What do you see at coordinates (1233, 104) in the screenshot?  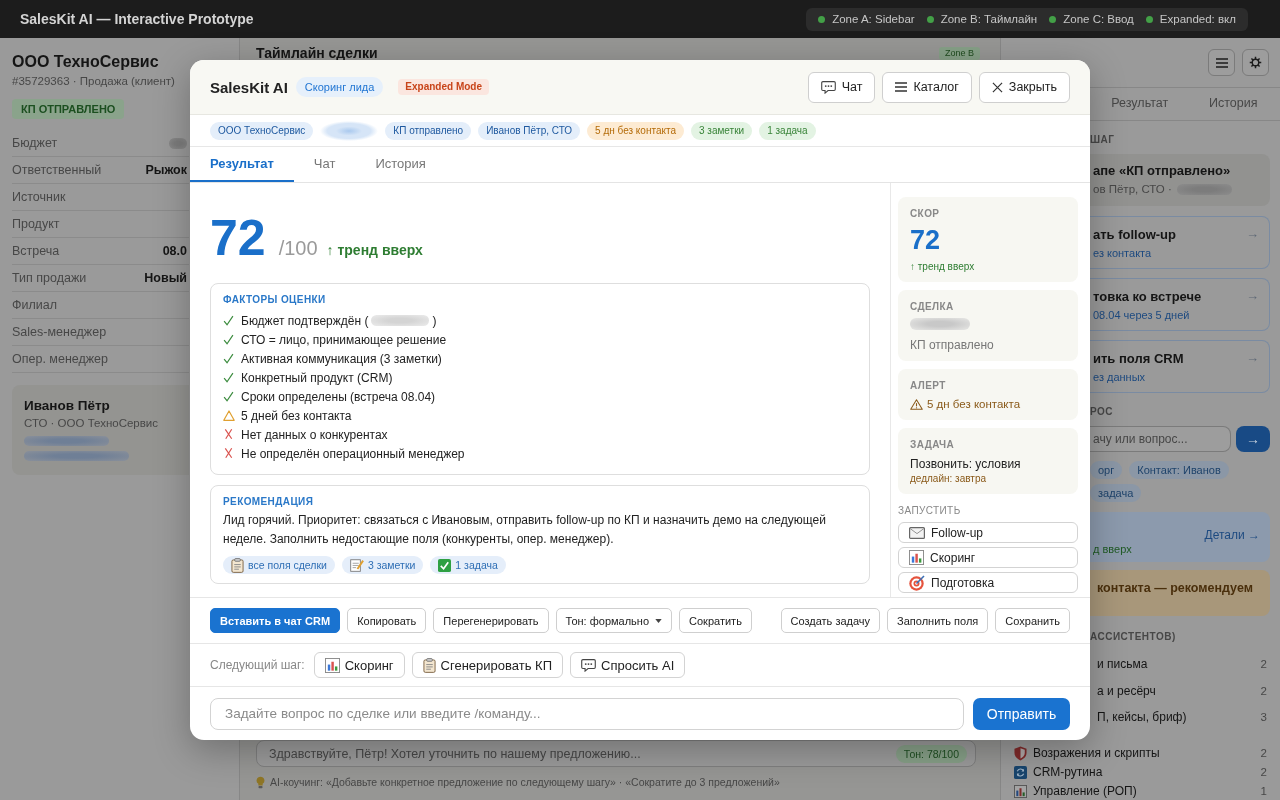 I see `panel-tab: История` at bounding box center [1233, 104].